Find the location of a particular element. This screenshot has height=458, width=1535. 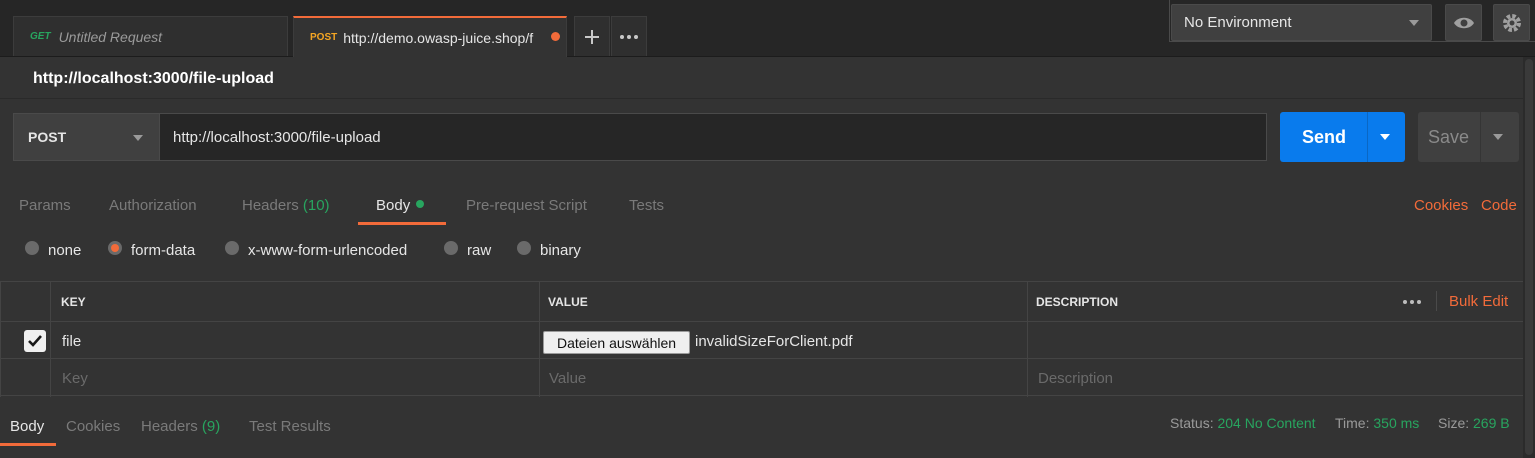

save-label: Save is located at coordinates (1449, 136).